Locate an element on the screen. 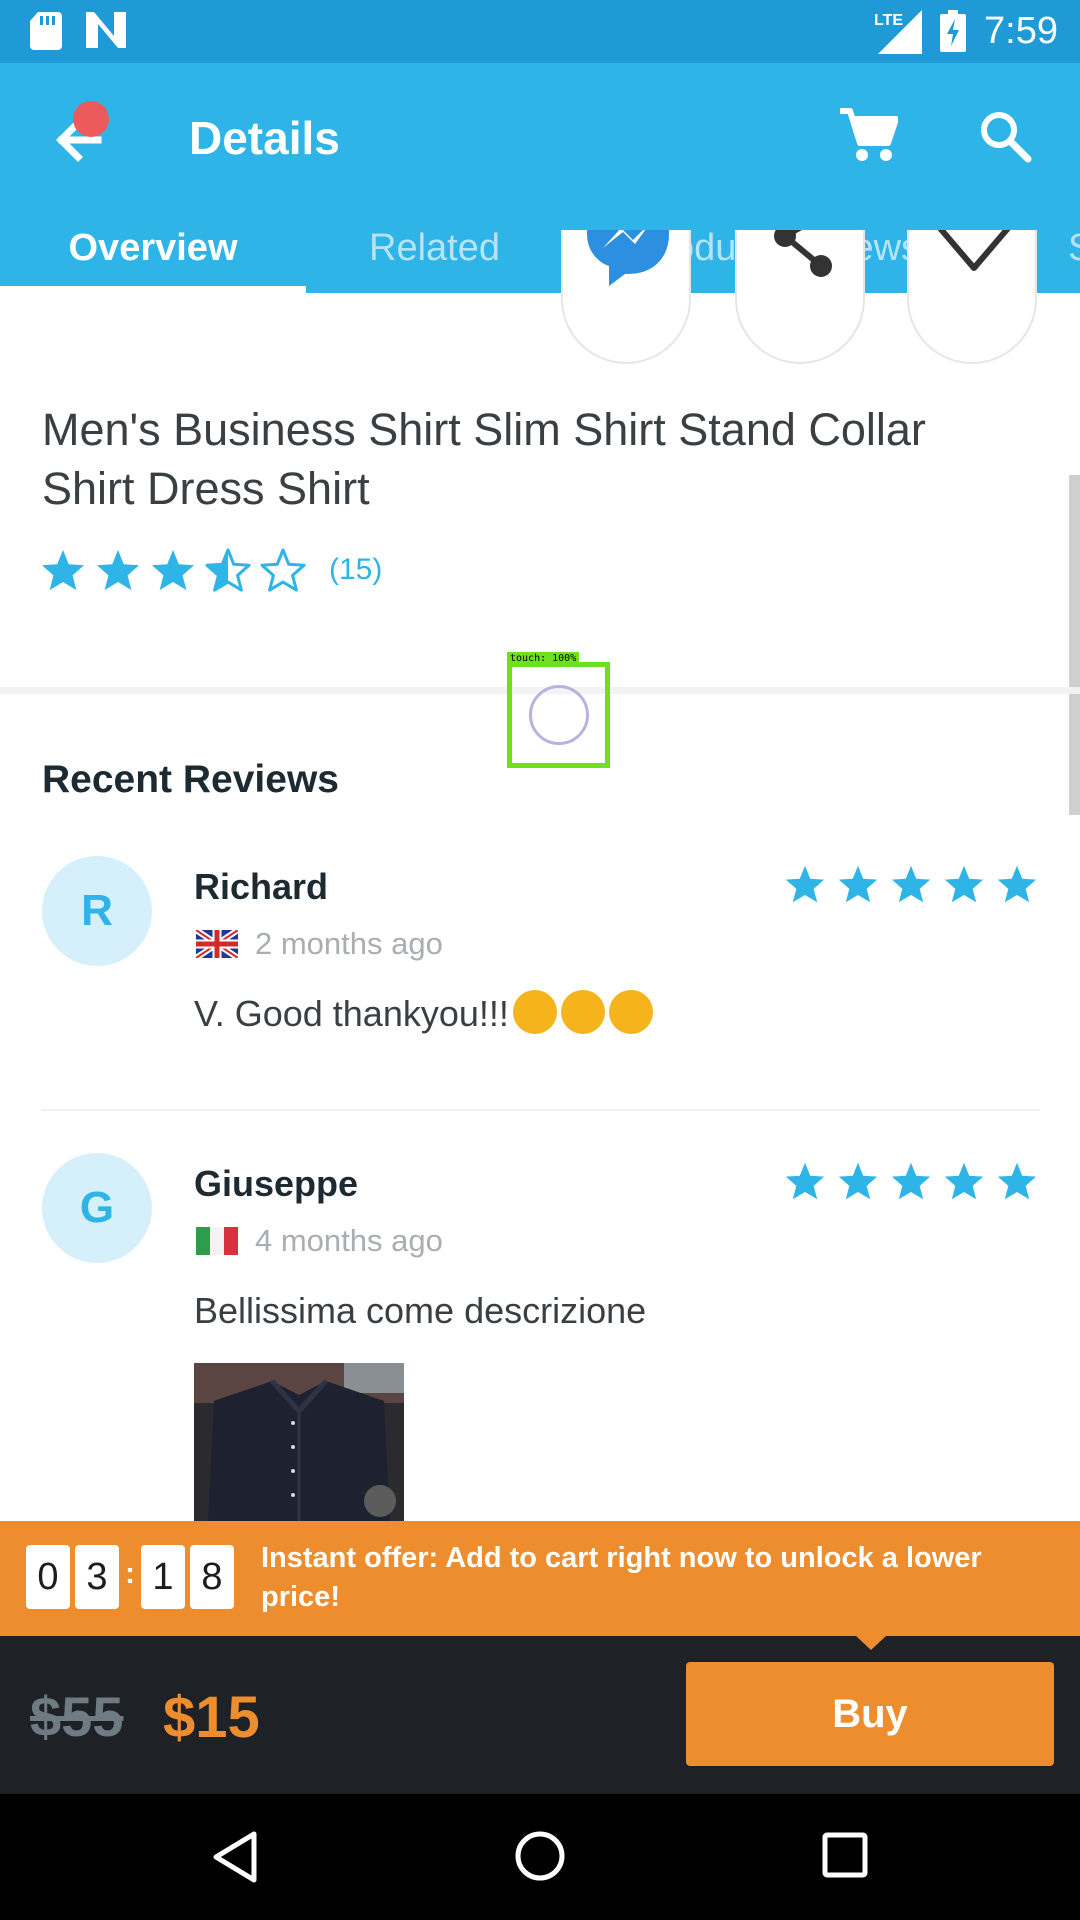 The width and height of the screenshot is (1080, 1920). reviewer-name: Richard is located at coordinates (261, 886).